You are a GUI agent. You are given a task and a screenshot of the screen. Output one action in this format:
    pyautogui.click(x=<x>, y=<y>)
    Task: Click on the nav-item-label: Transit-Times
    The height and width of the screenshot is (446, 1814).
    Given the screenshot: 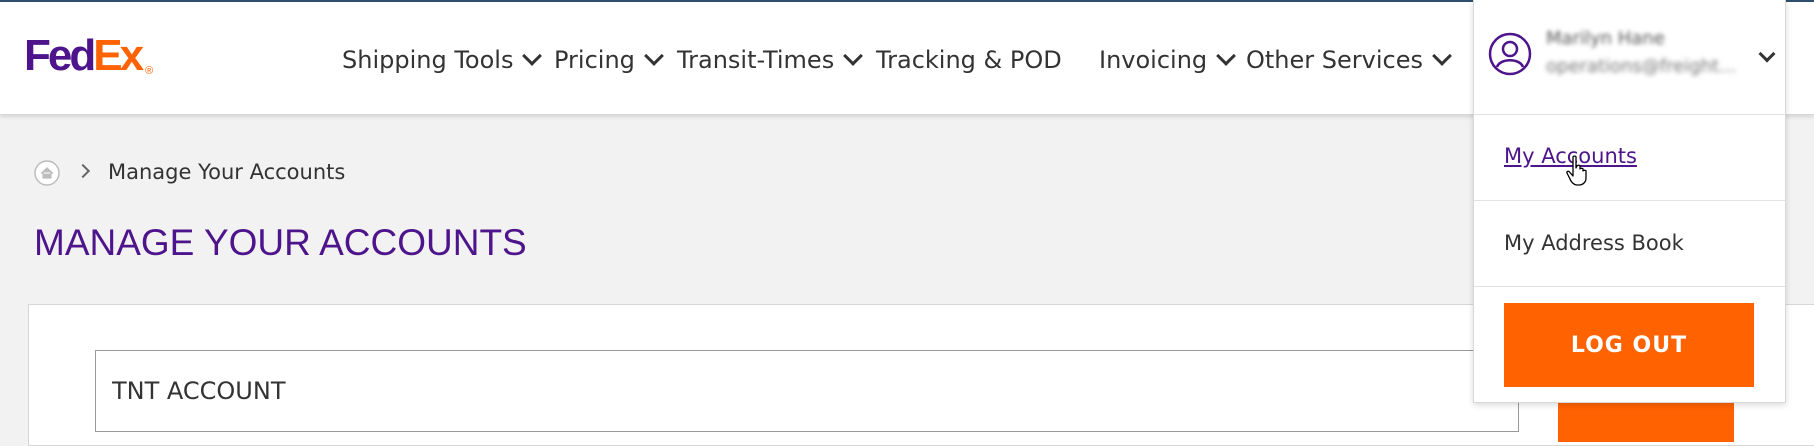 What is the action you would take?
    pyautogui.click(x=756, y=60)
    